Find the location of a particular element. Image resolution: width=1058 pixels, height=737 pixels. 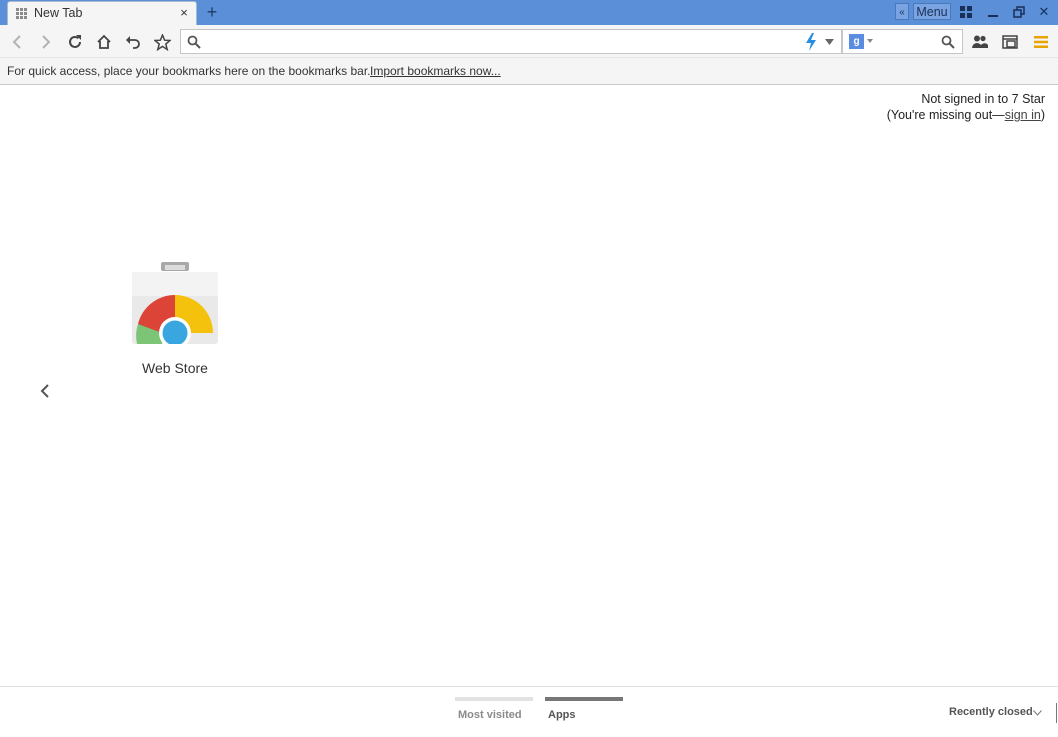

users-icon is located at coordinates (980, 42).